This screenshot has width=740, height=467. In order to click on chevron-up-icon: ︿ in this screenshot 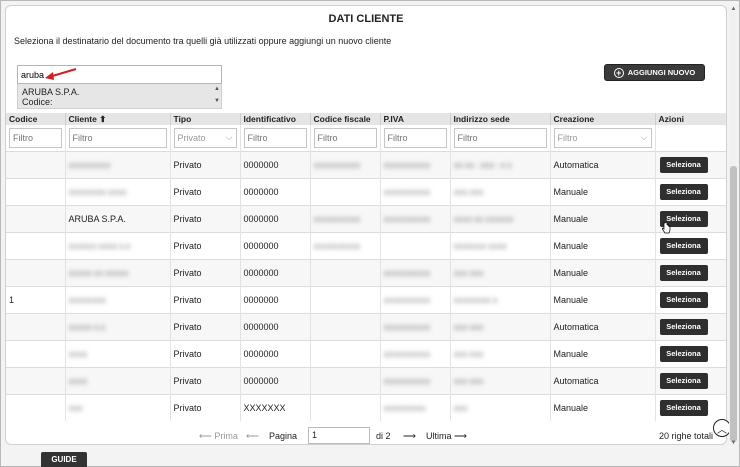, I will do `click(722, 430)`.